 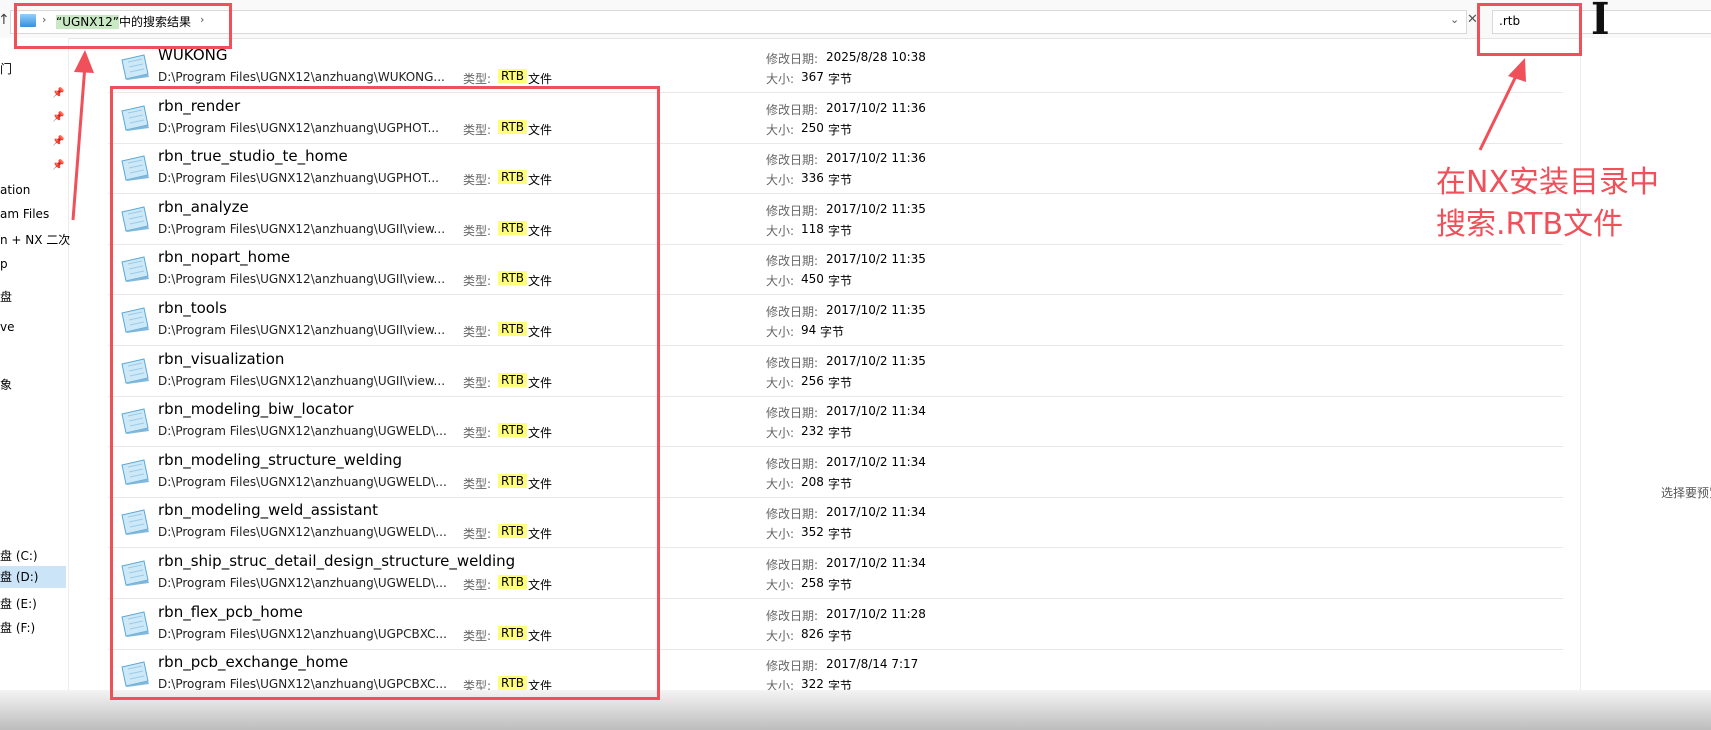 What do you see at coordinates (1530, 224) in the screenshot?
I see `annotation-line-2: 搜索.RTB文件` at bounding box center [1530, 224].